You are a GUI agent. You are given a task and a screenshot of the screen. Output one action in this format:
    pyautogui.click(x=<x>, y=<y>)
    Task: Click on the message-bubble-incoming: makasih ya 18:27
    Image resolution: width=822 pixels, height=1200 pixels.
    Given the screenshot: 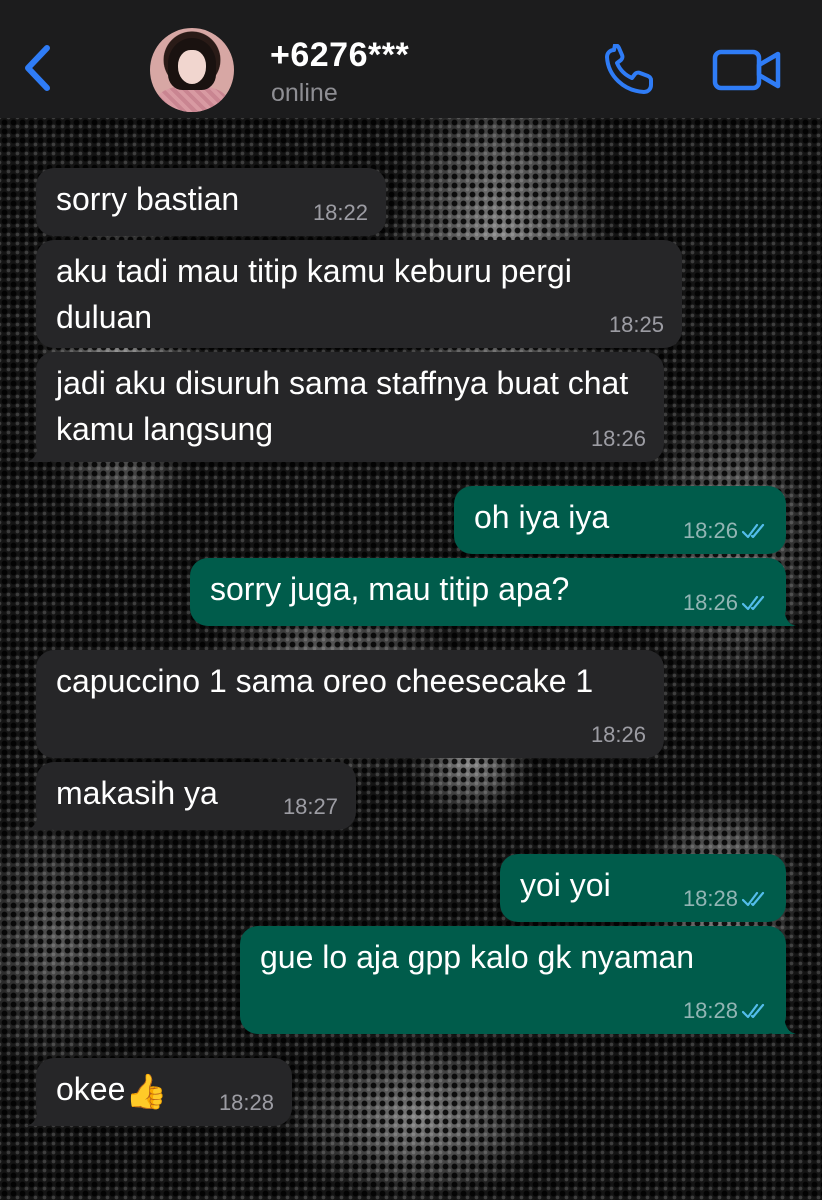 What is the action you would take?
    pyautogui.click(x=191, y=796)
    